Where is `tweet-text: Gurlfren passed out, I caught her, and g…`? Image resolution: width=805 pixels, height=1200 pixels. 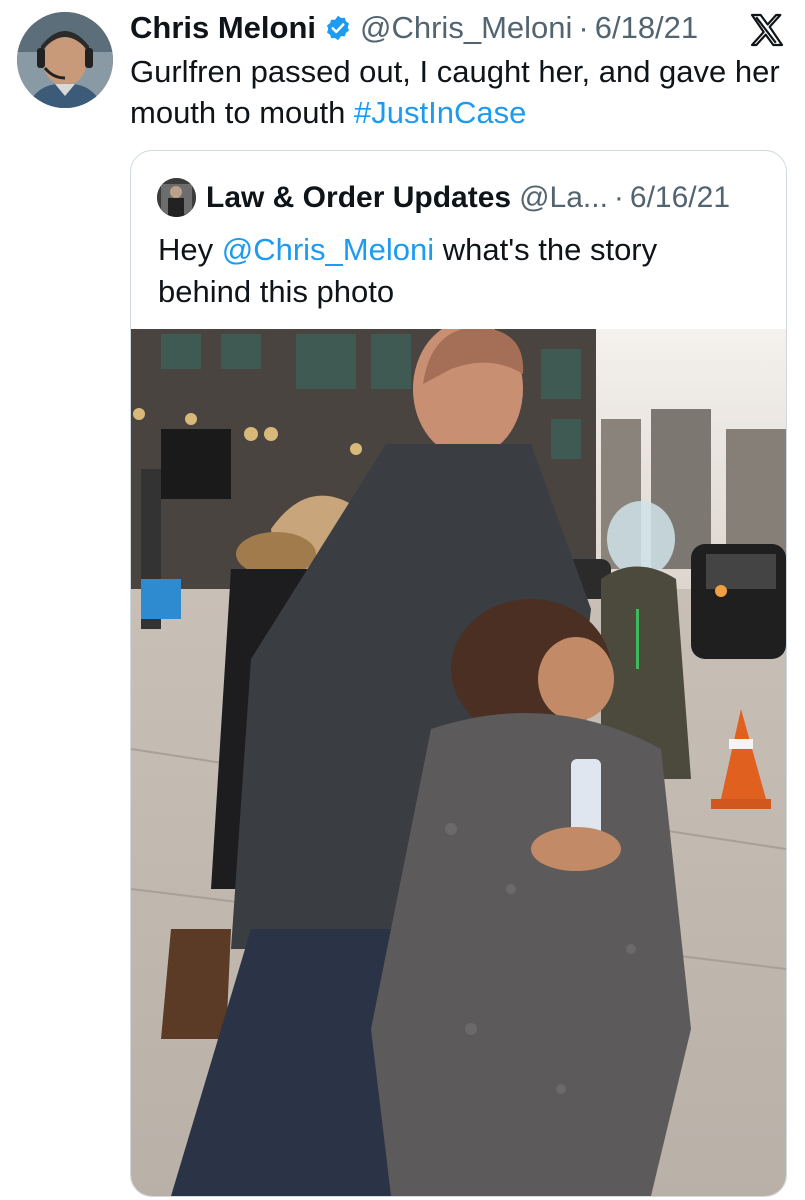
tweet-text: Gurlfren passed out, I caught her, and g… is located at coordinates (455, 92).